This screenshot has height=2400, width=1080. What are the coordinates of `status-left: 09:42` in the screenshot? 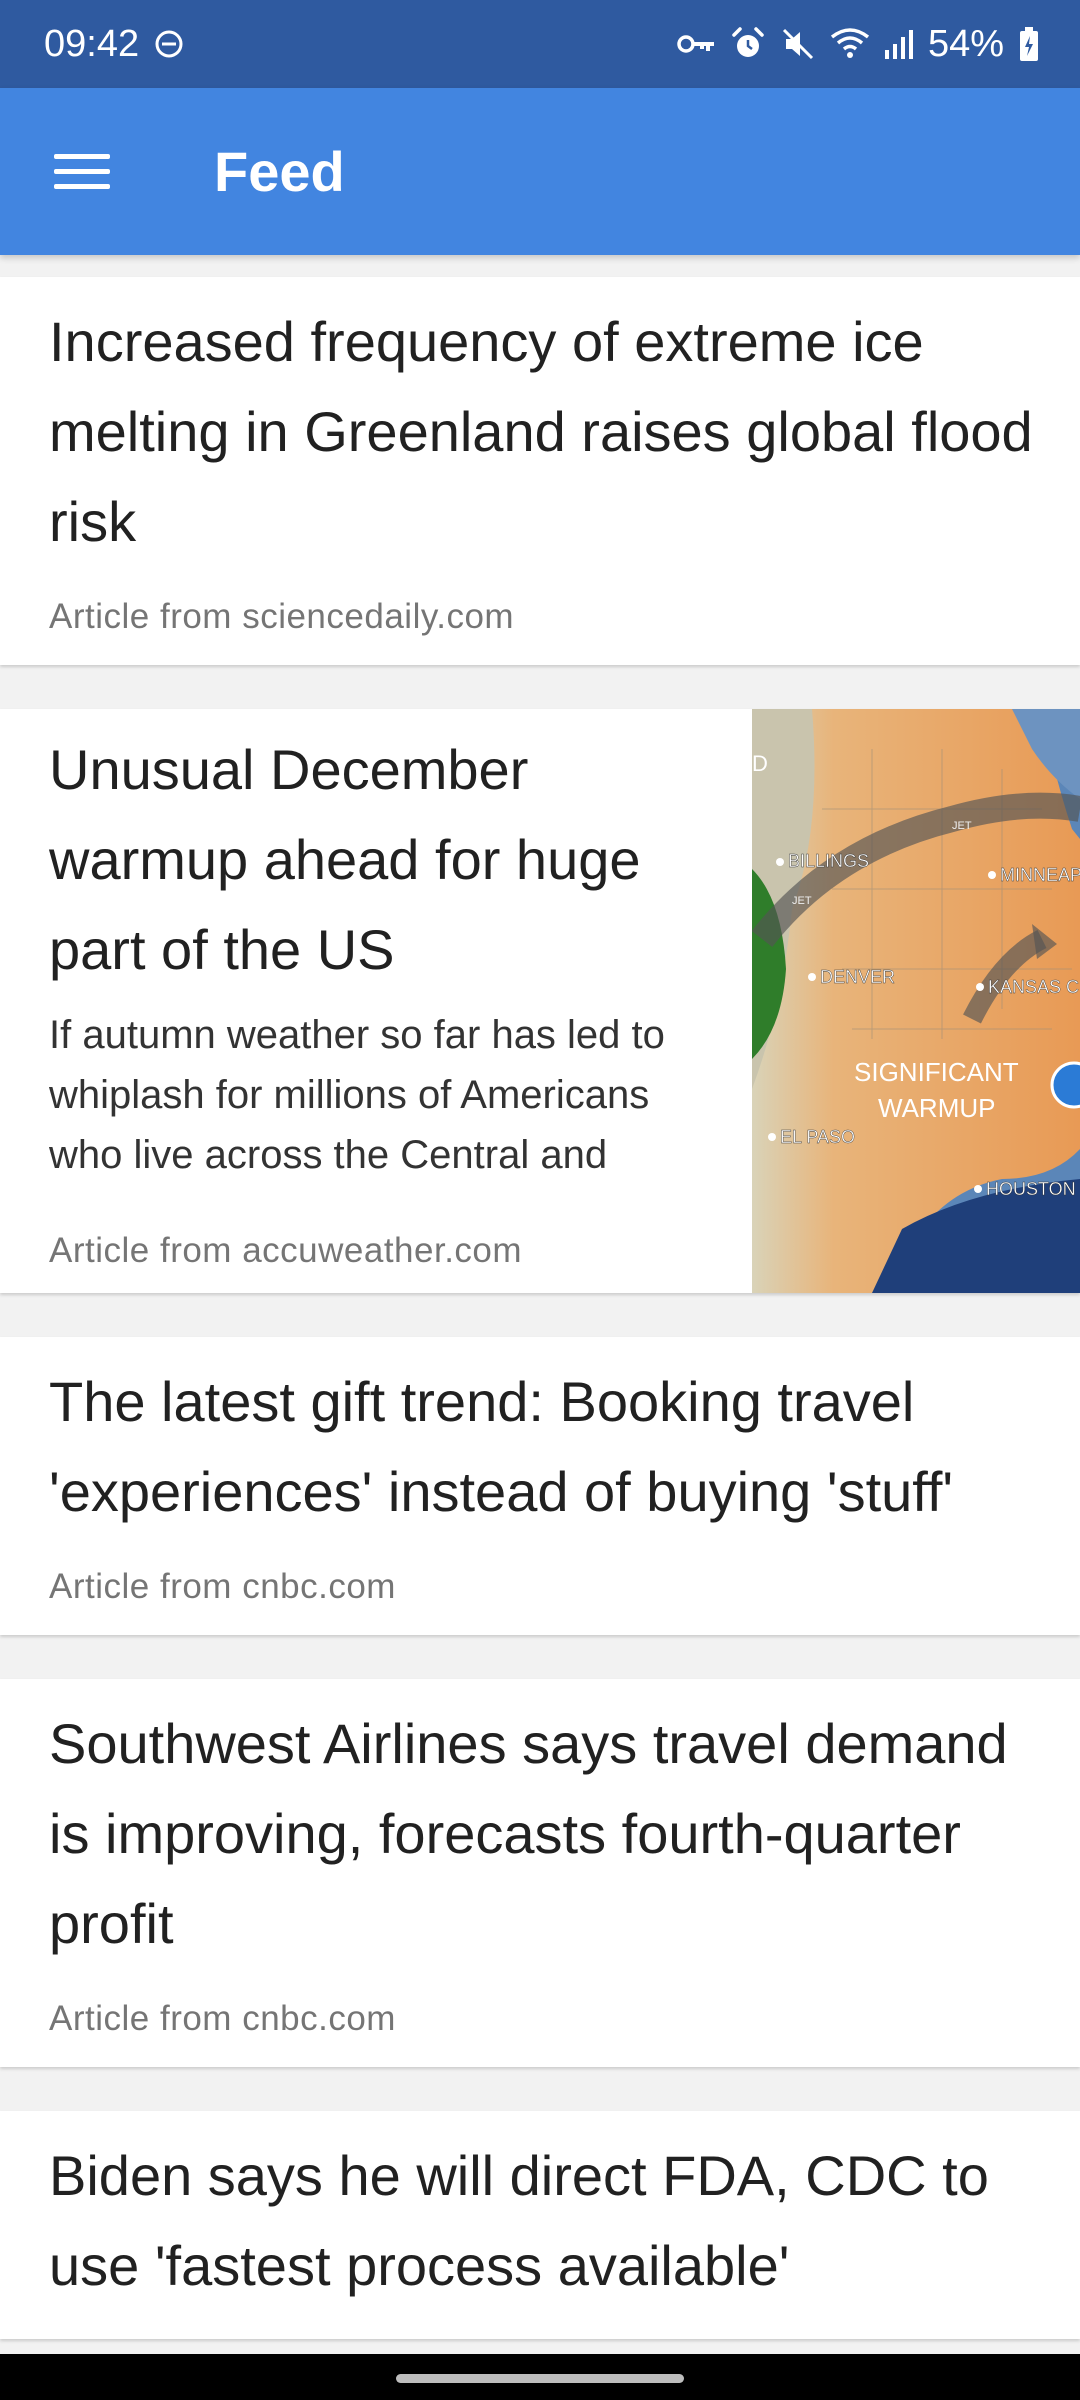 It's located at (114, 44).